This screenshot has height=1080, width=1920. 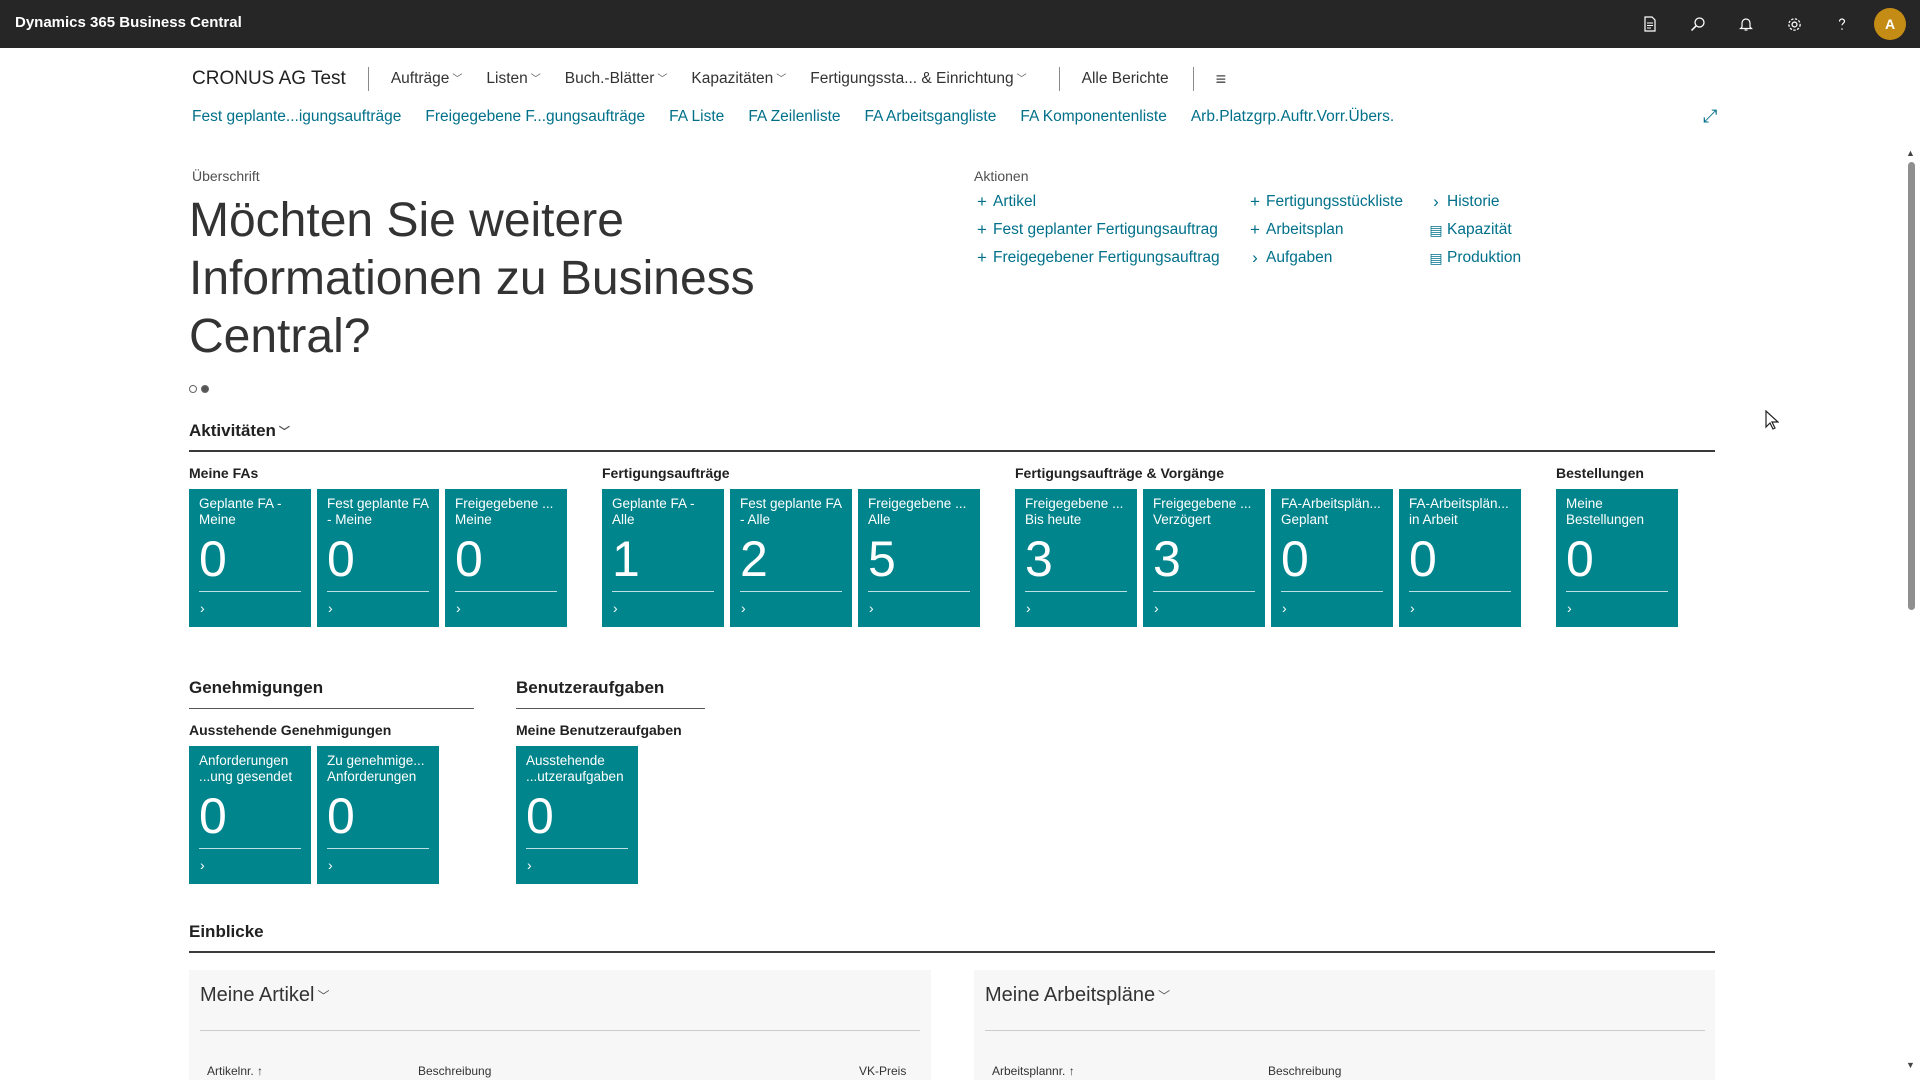 I want to click on cue-tile: Freigegebene ... Bis heute 3 ›, so click(x=1076, y=558).